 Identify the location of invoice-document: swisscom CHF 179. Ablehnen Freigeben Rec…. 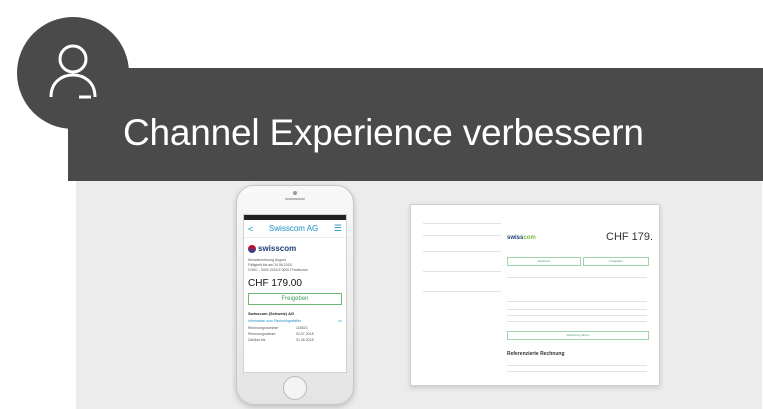
(535, 295).